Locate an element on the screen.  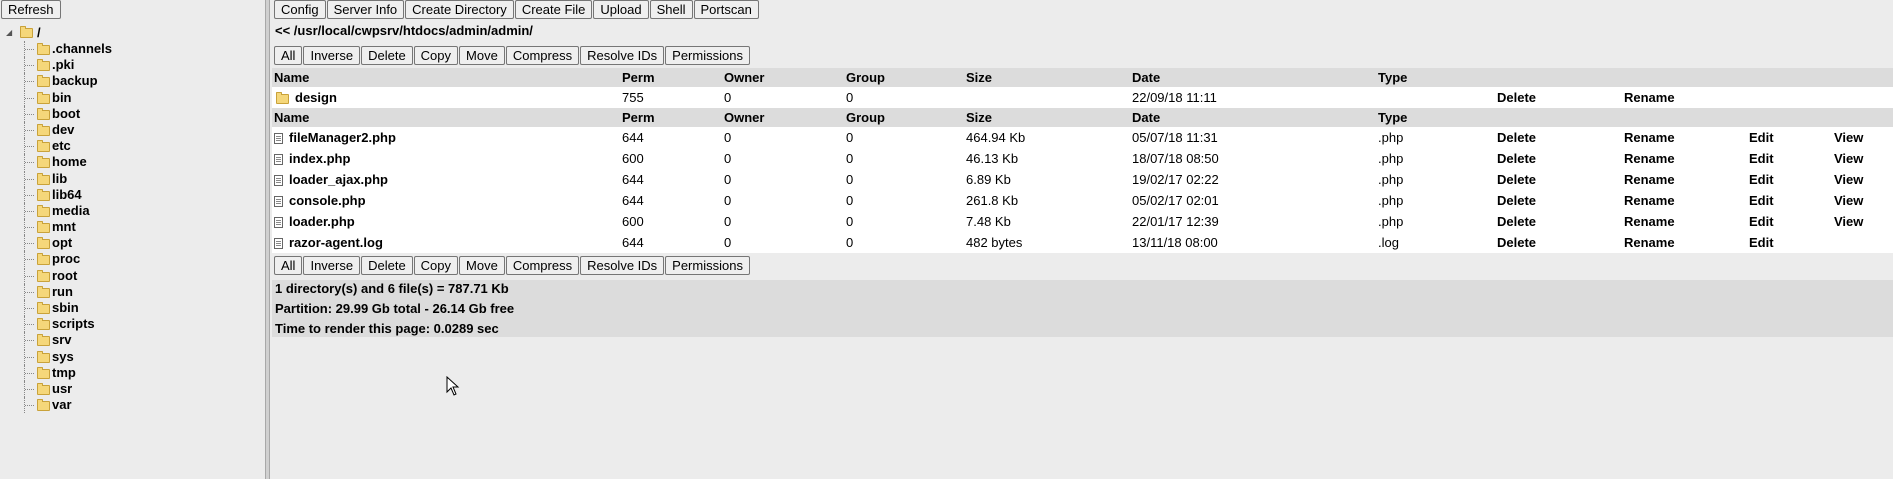
item-name: console.php is located at coordinates (327, 200).